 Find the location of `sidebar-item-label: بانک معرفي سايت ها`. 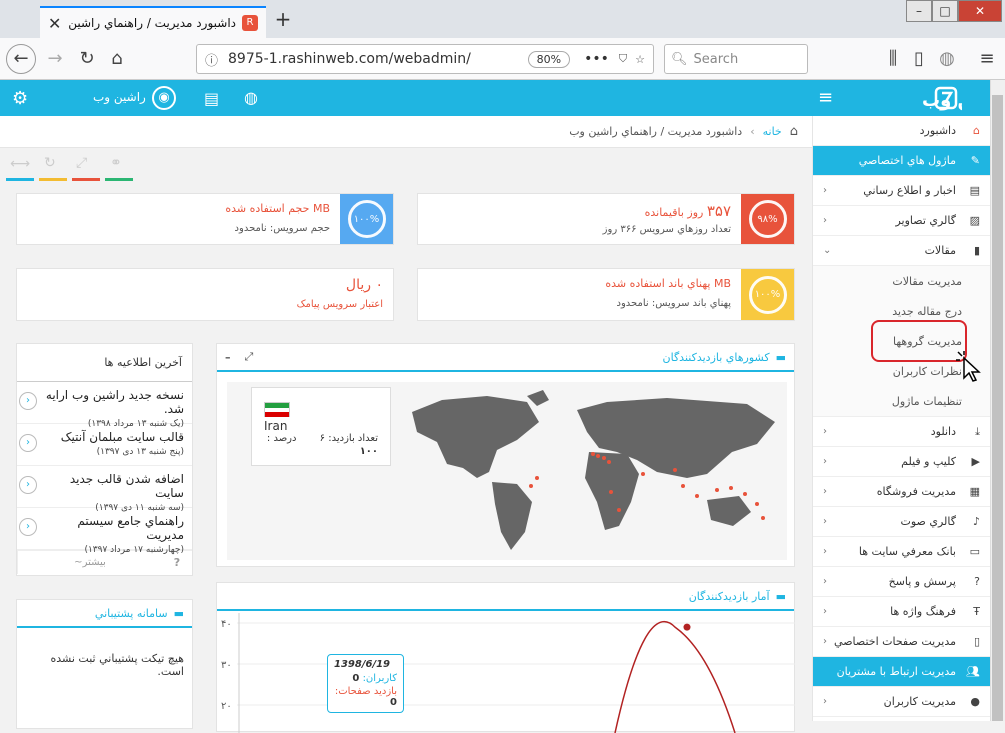

sidebar-item-label: بانک معرفي سايت ها is located at coordinates (907, 551).